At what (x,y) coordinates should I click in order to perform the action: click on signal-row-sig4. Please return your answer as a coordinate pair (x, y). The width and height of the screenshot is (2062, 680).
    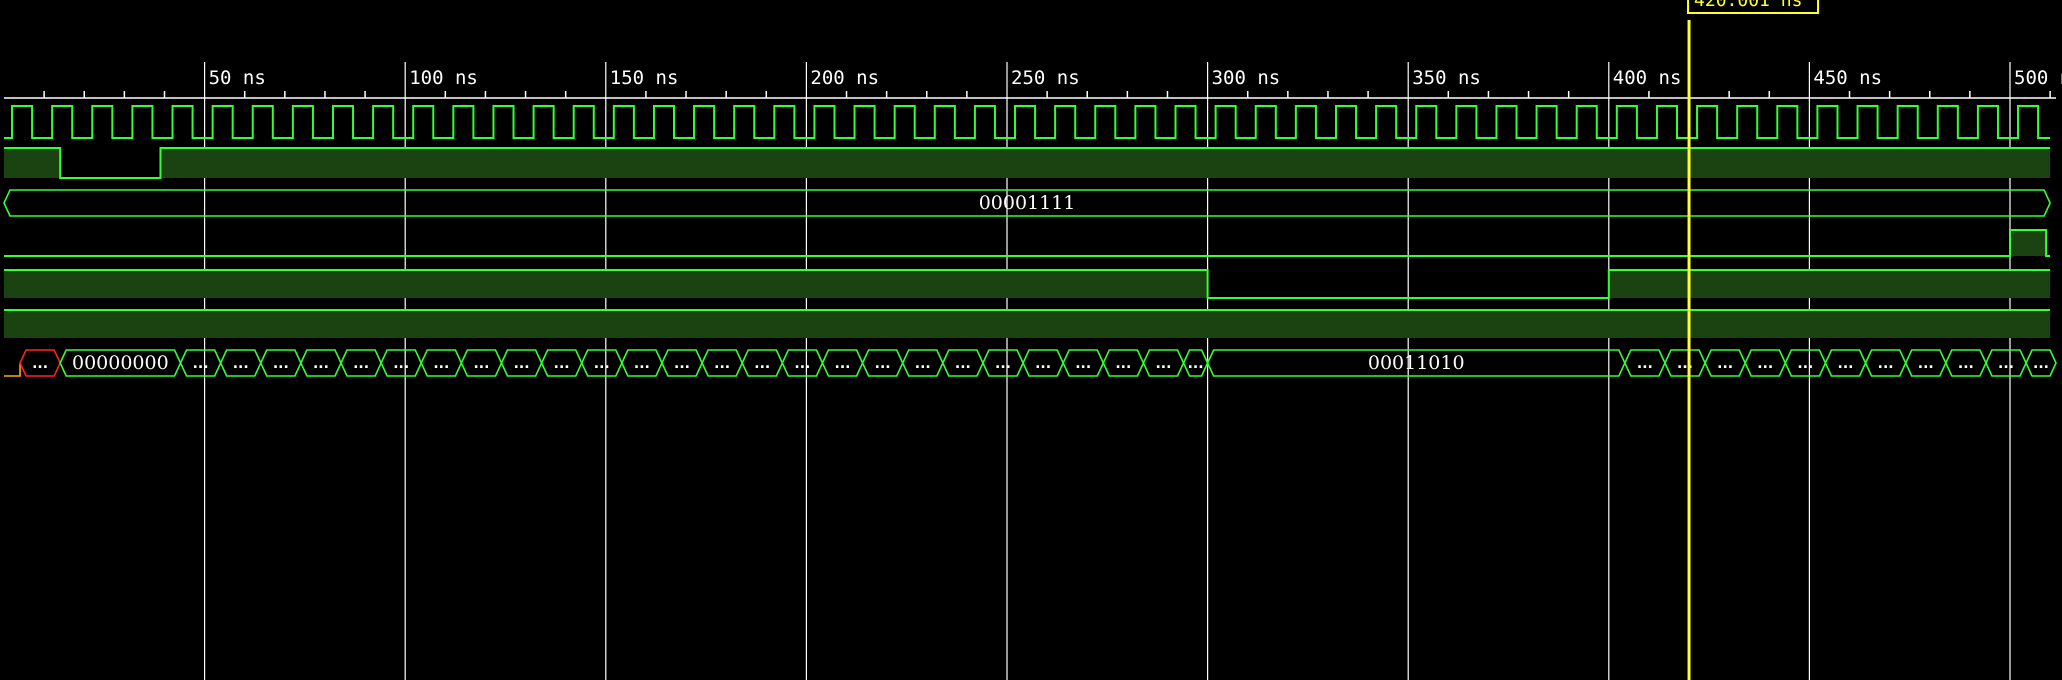
    Looking at the image, I should click on (1027, 323).